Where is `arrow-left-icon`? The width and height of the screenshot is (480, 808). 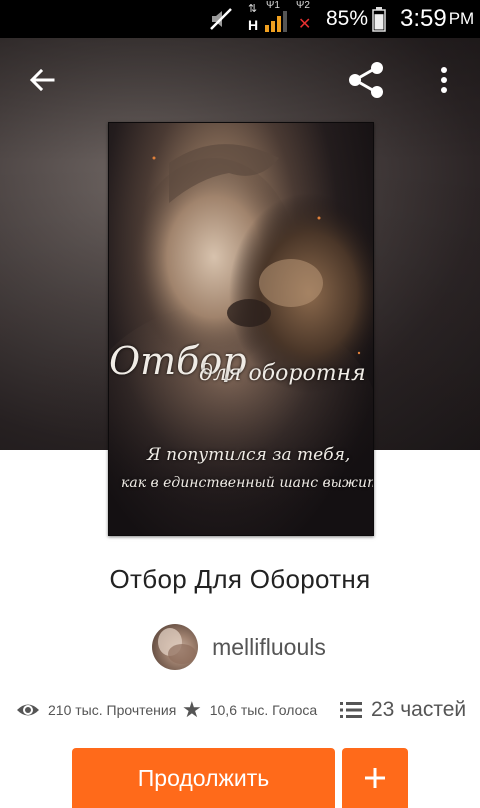
arrow-left-icon is located at coordinates (42, 80).